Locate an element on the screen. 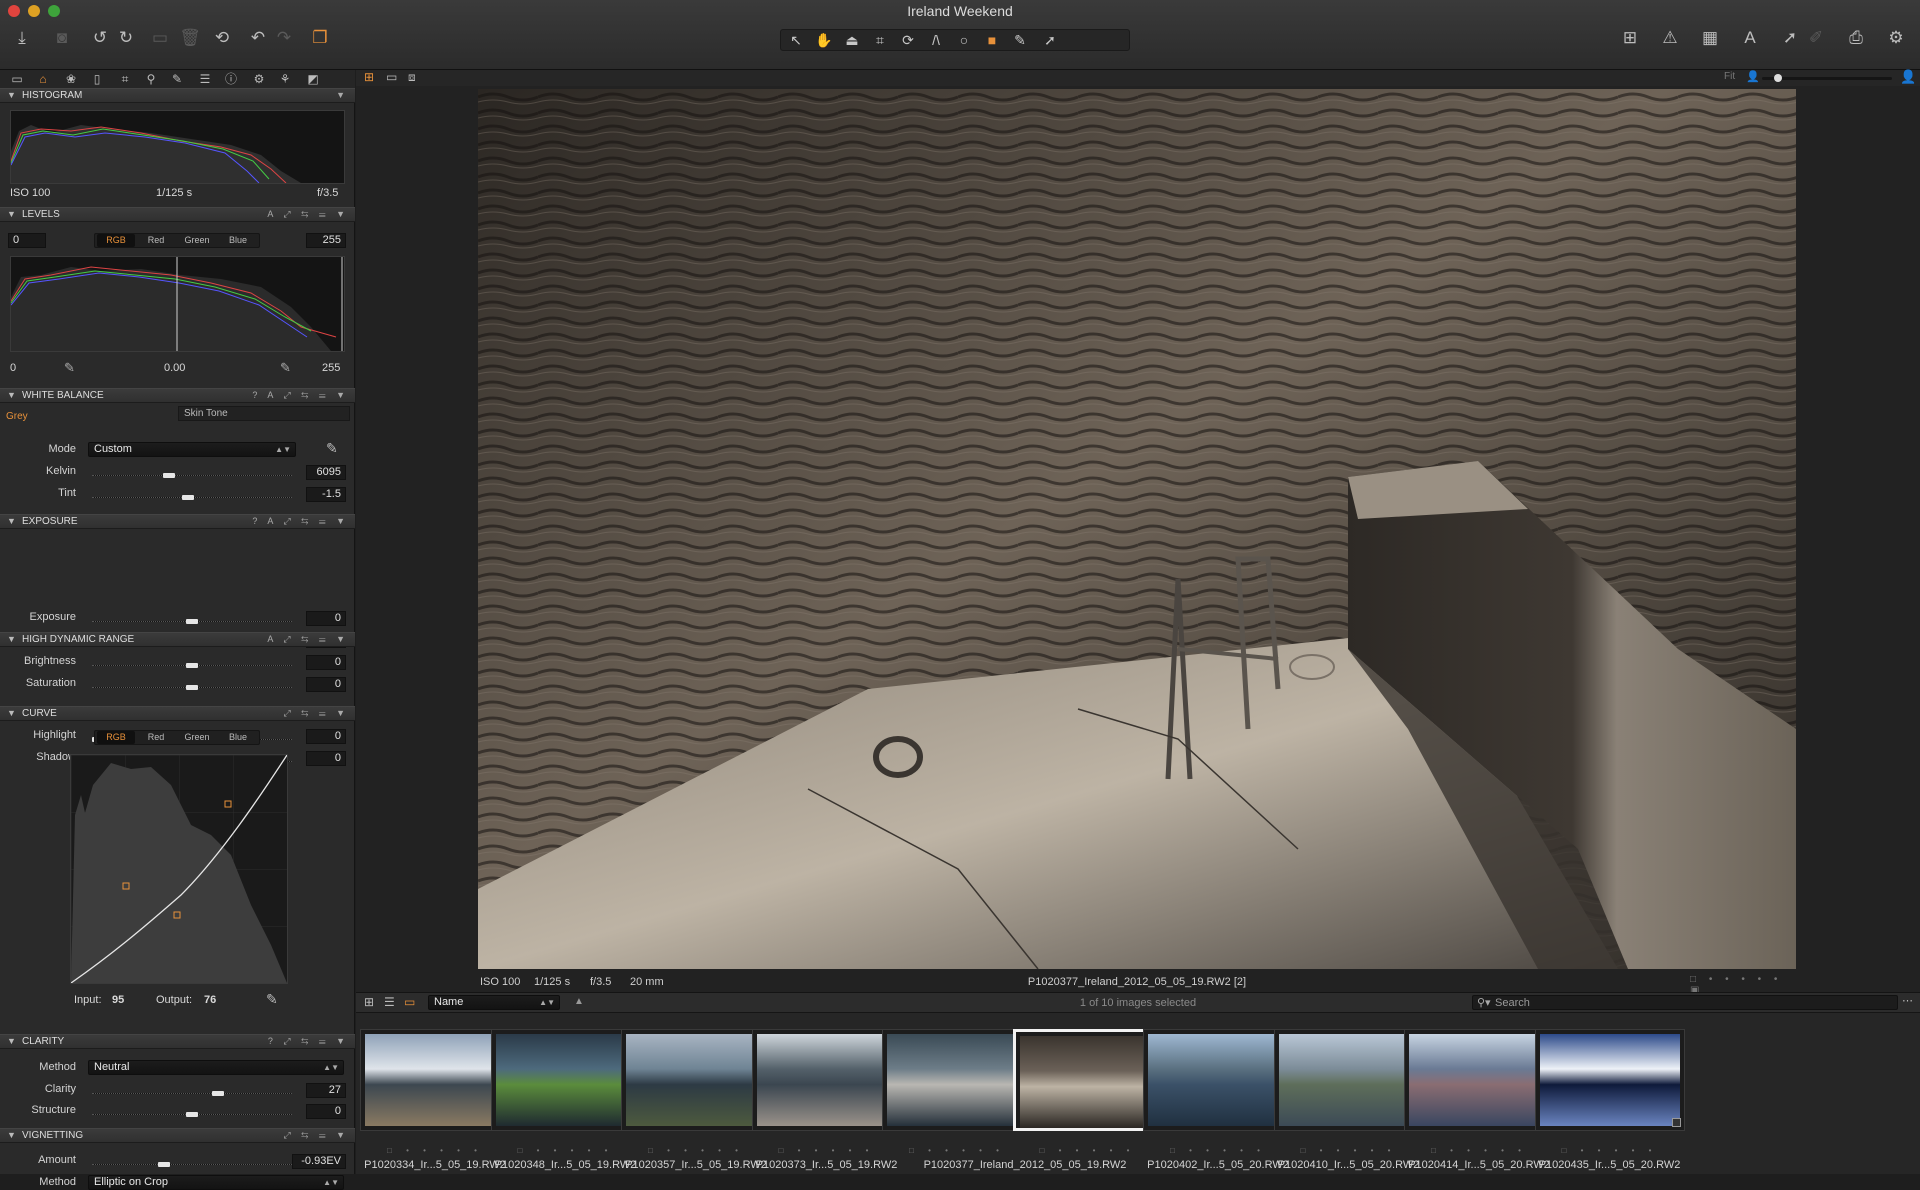 This screenshot has width=1920, height=1190. exposure-tools-icon: ? A ⤢ ⇆ ☰ ▼ is located at coordinates (300, 521).